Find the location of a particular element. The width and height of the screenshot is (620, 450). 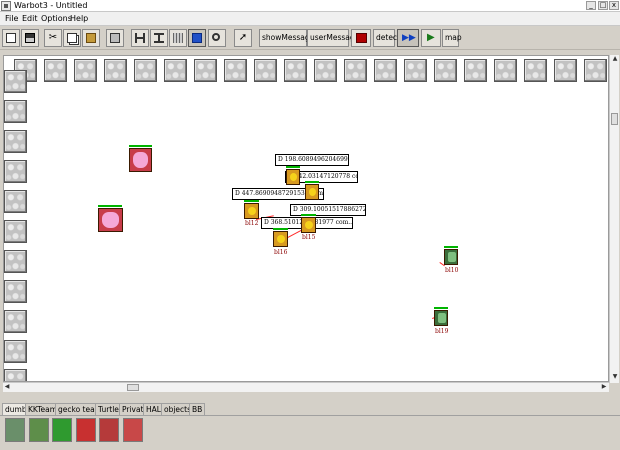

align-horizontal-button is located at coordinates (140, 38).